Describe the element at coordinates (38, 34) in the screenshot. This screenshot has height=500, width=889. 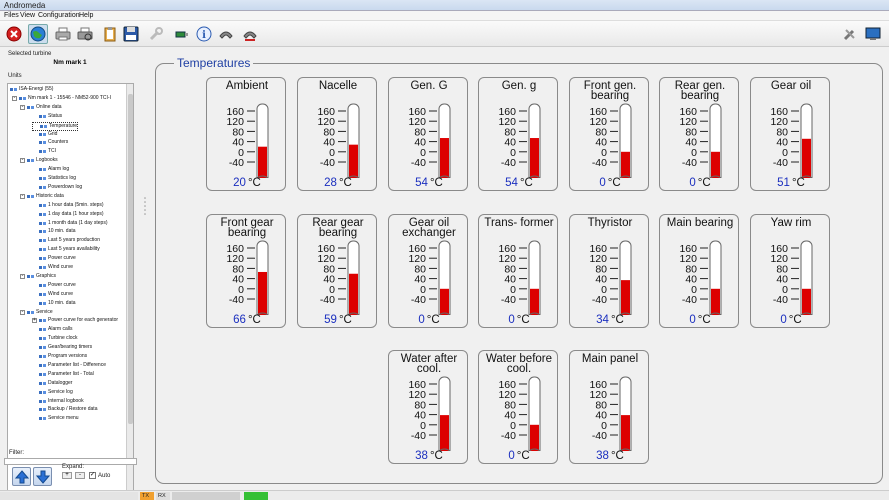
I see `globe-icon` at that location.